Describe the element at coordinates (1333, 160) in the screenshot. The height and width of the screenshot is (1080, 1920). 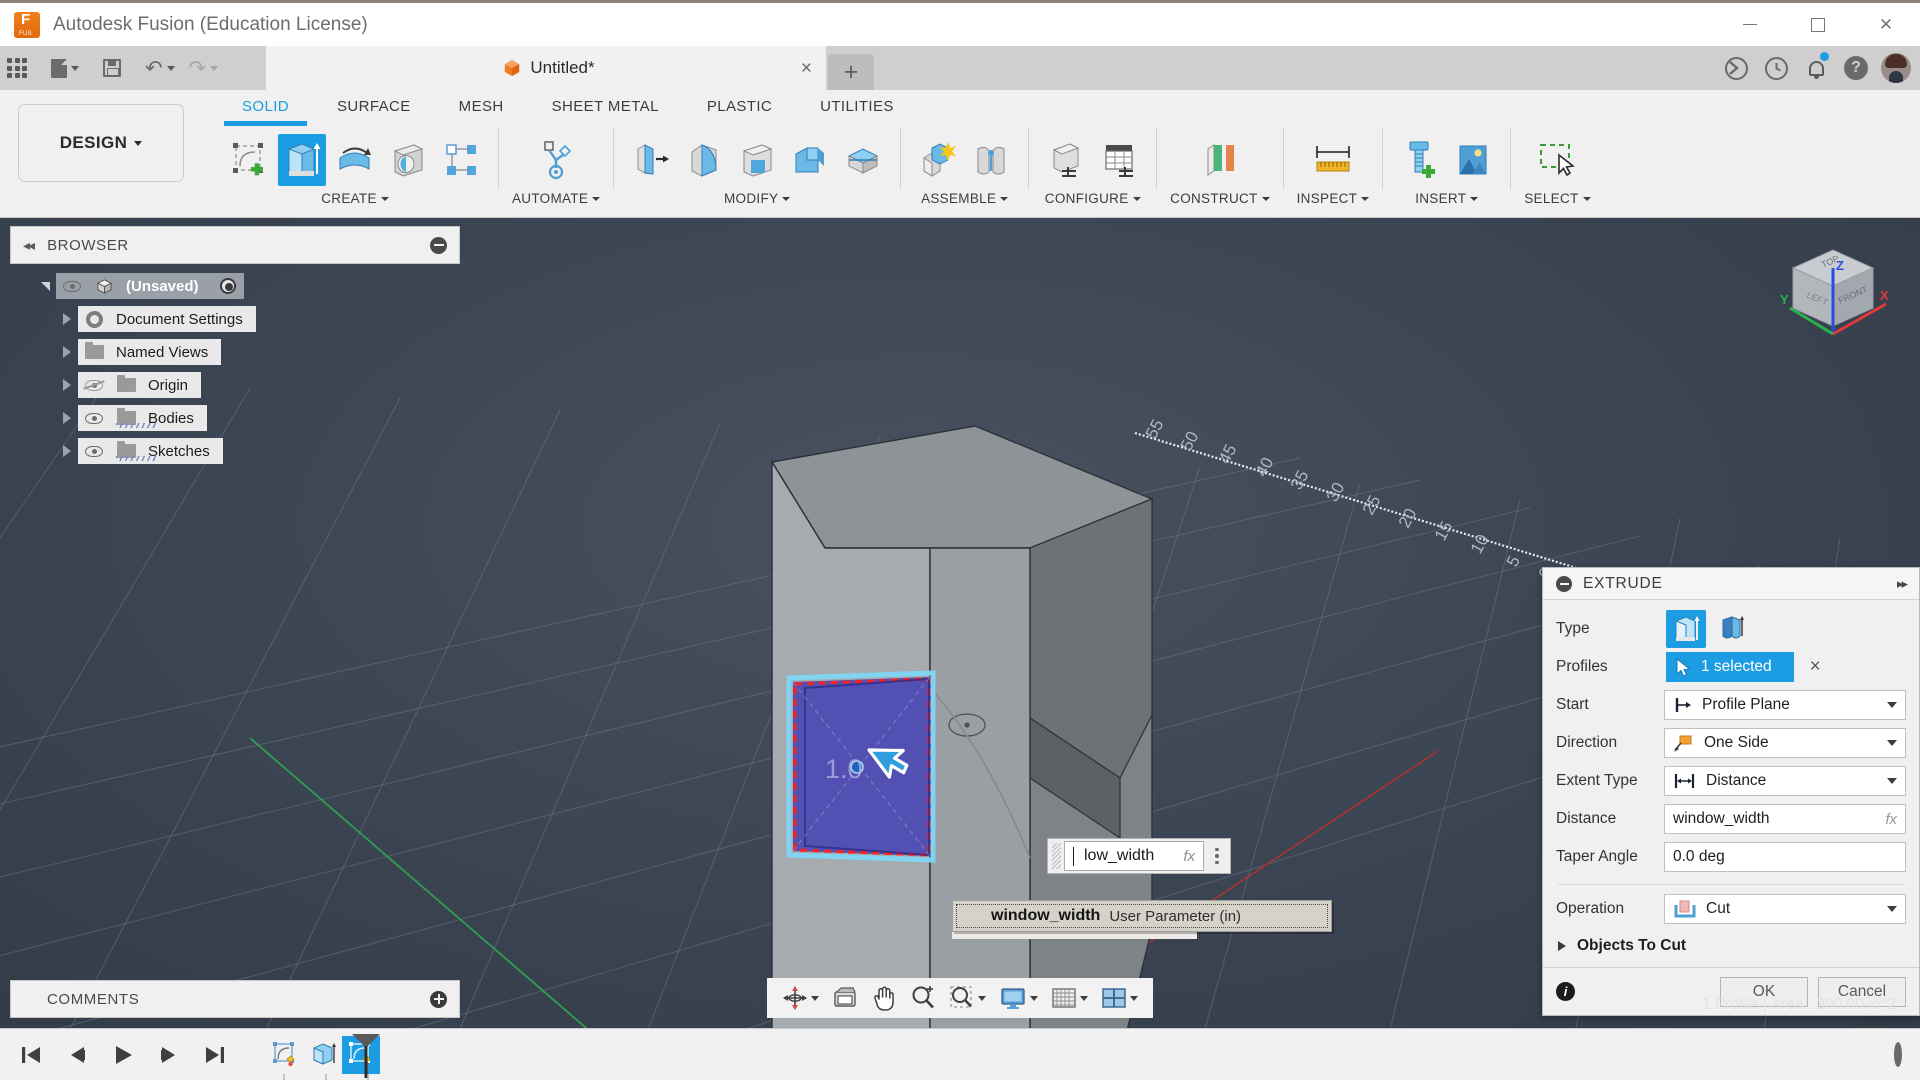
I see `measure-button` at that location.